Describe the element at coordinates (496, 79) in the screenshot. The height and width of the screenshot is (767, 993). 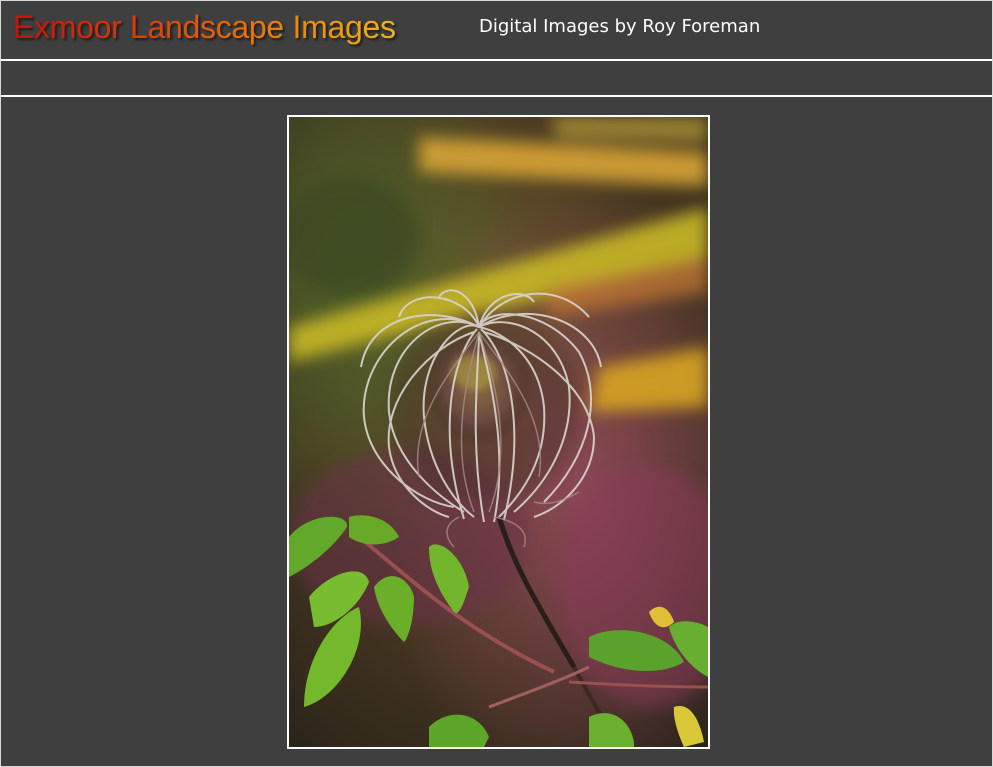
I see `navigation-bar` at that location.